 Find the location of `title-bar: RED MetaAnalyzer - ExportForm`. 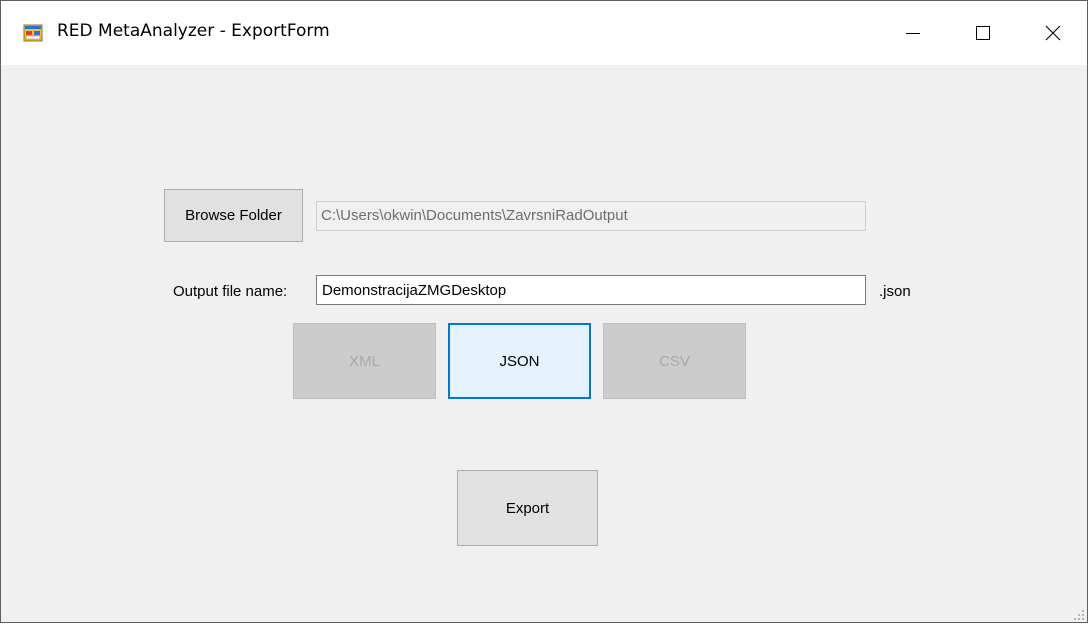

title-bar: RED MetaAnalyzer - ExportForm is located at coordinates (544, 33).